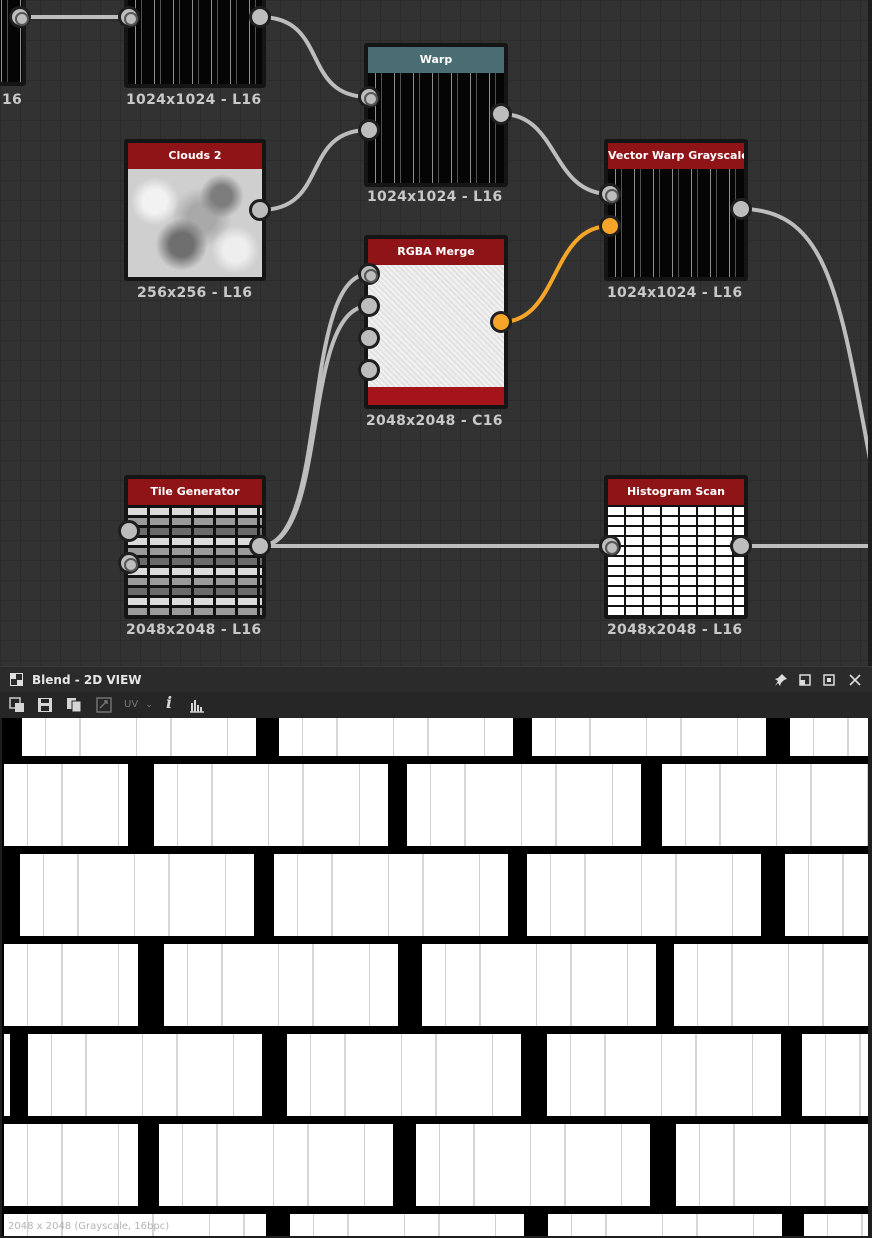 This screenshot has height=1238, width=872. I want to click on node-rgba-merge: RGBA Merge, so click(436, 322).